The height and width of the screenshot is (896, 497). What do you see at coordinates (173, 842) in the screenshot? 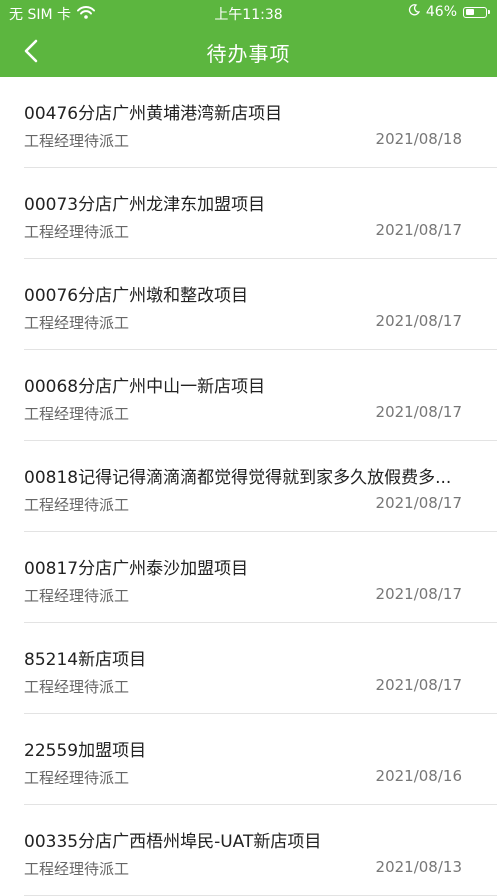
I see `item-title: 00335分店广西梧州埠民-UAT新店项目` at bounding box center [173, 842].